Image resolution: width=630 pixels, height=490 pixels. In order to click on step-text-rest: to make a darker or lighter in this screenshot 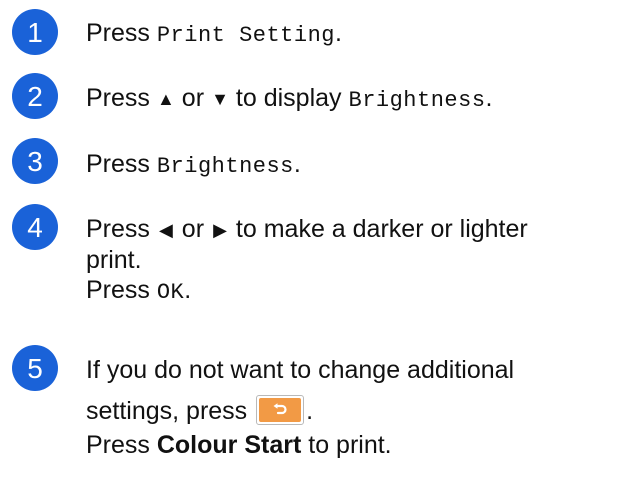, I will do `click(378, 229)`.